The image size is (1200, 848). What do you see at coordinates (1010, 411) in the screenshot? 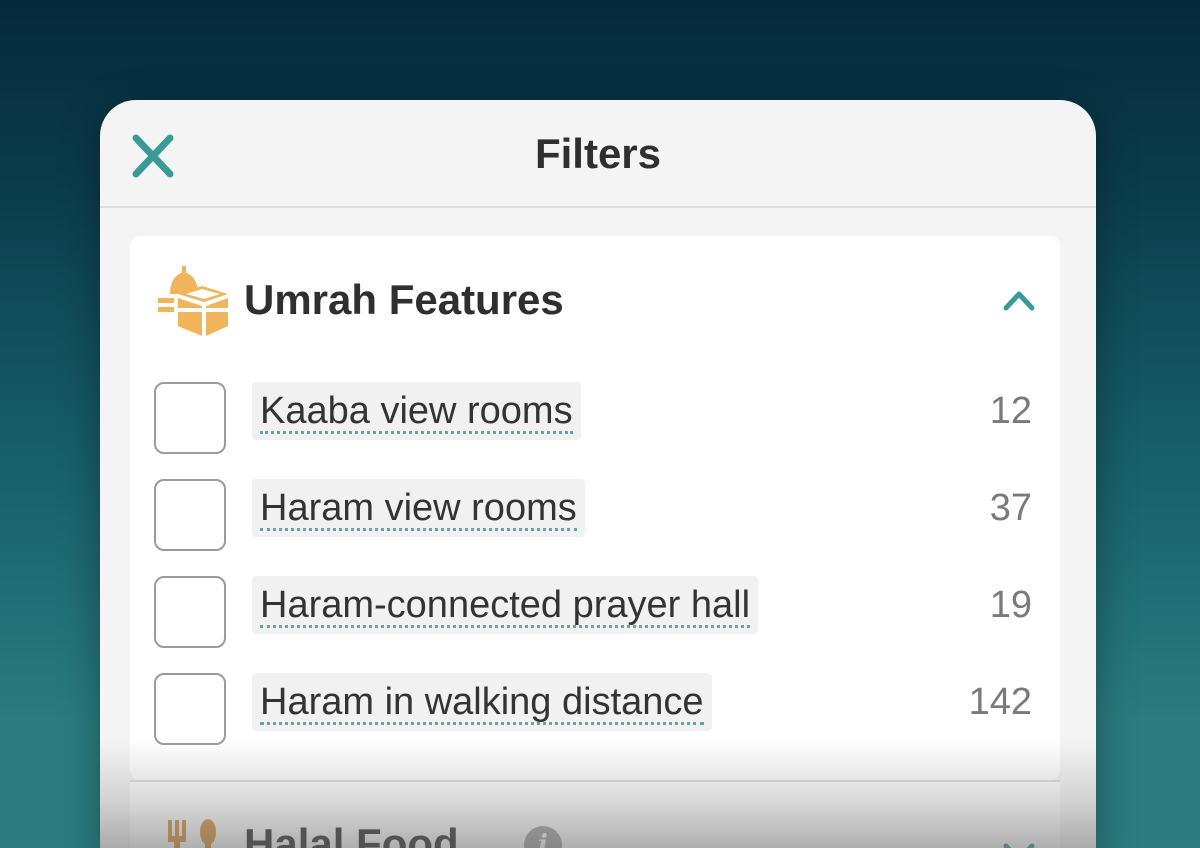
I see `filter-count: 12` at bounding box center [1010, 411].